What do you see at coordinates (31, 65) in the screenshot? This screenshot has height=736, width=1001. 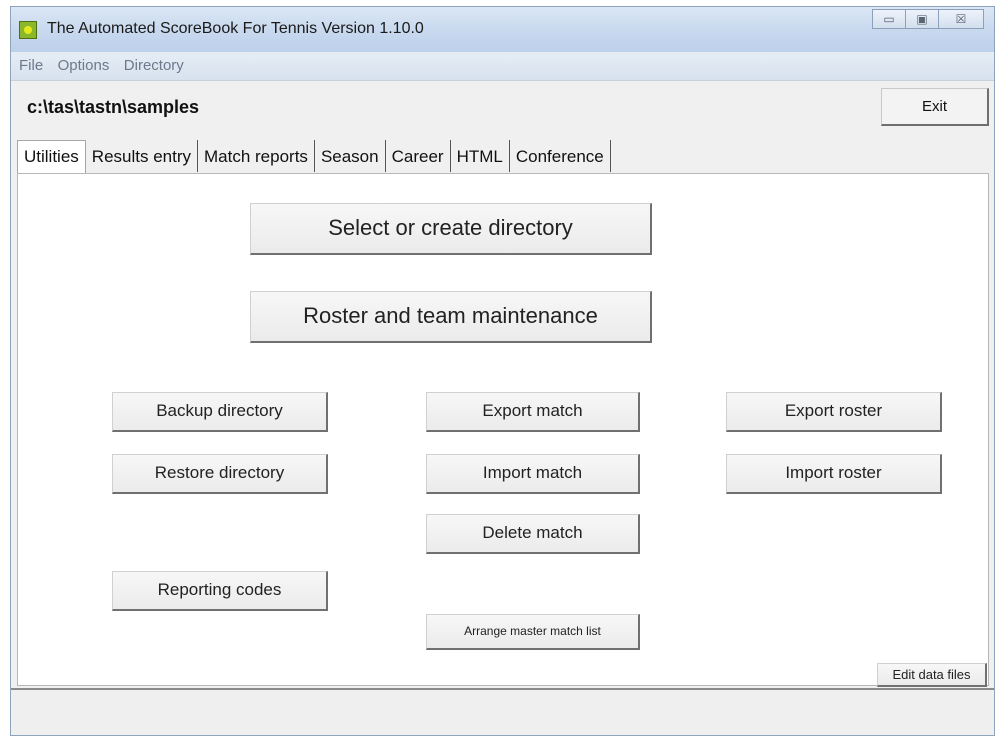 I see `menu-file: File` at bounding box center [31, 65].